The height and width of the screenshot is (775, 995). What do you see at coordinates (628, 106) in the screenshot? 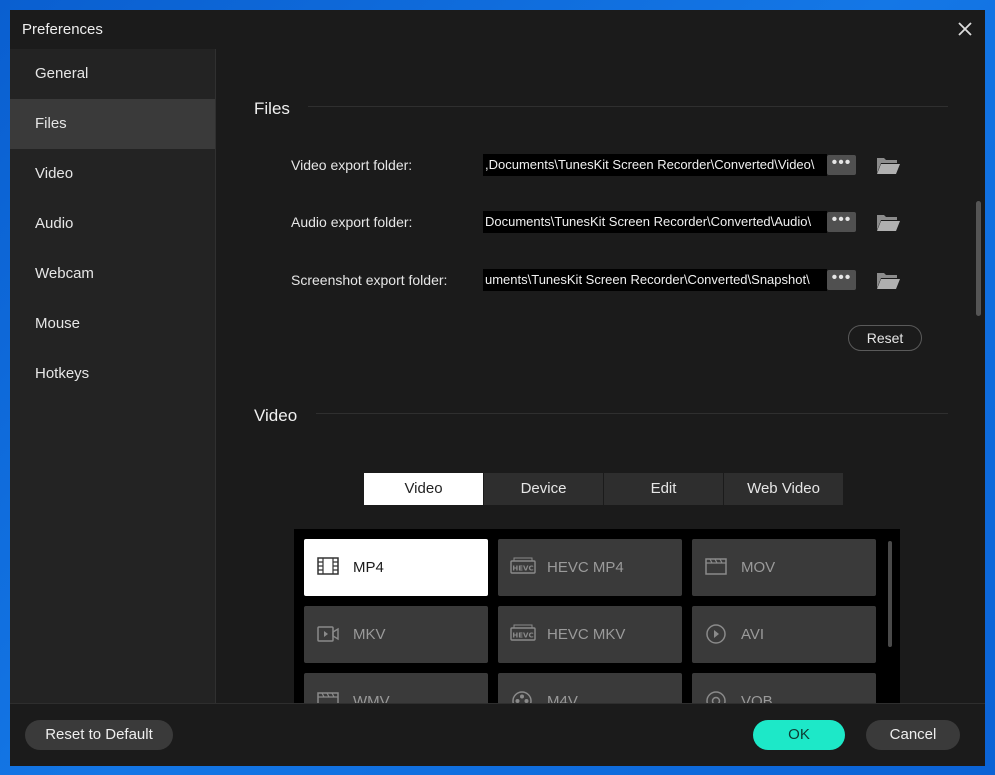
I see `files-divider` at bounding box center [628, 106].